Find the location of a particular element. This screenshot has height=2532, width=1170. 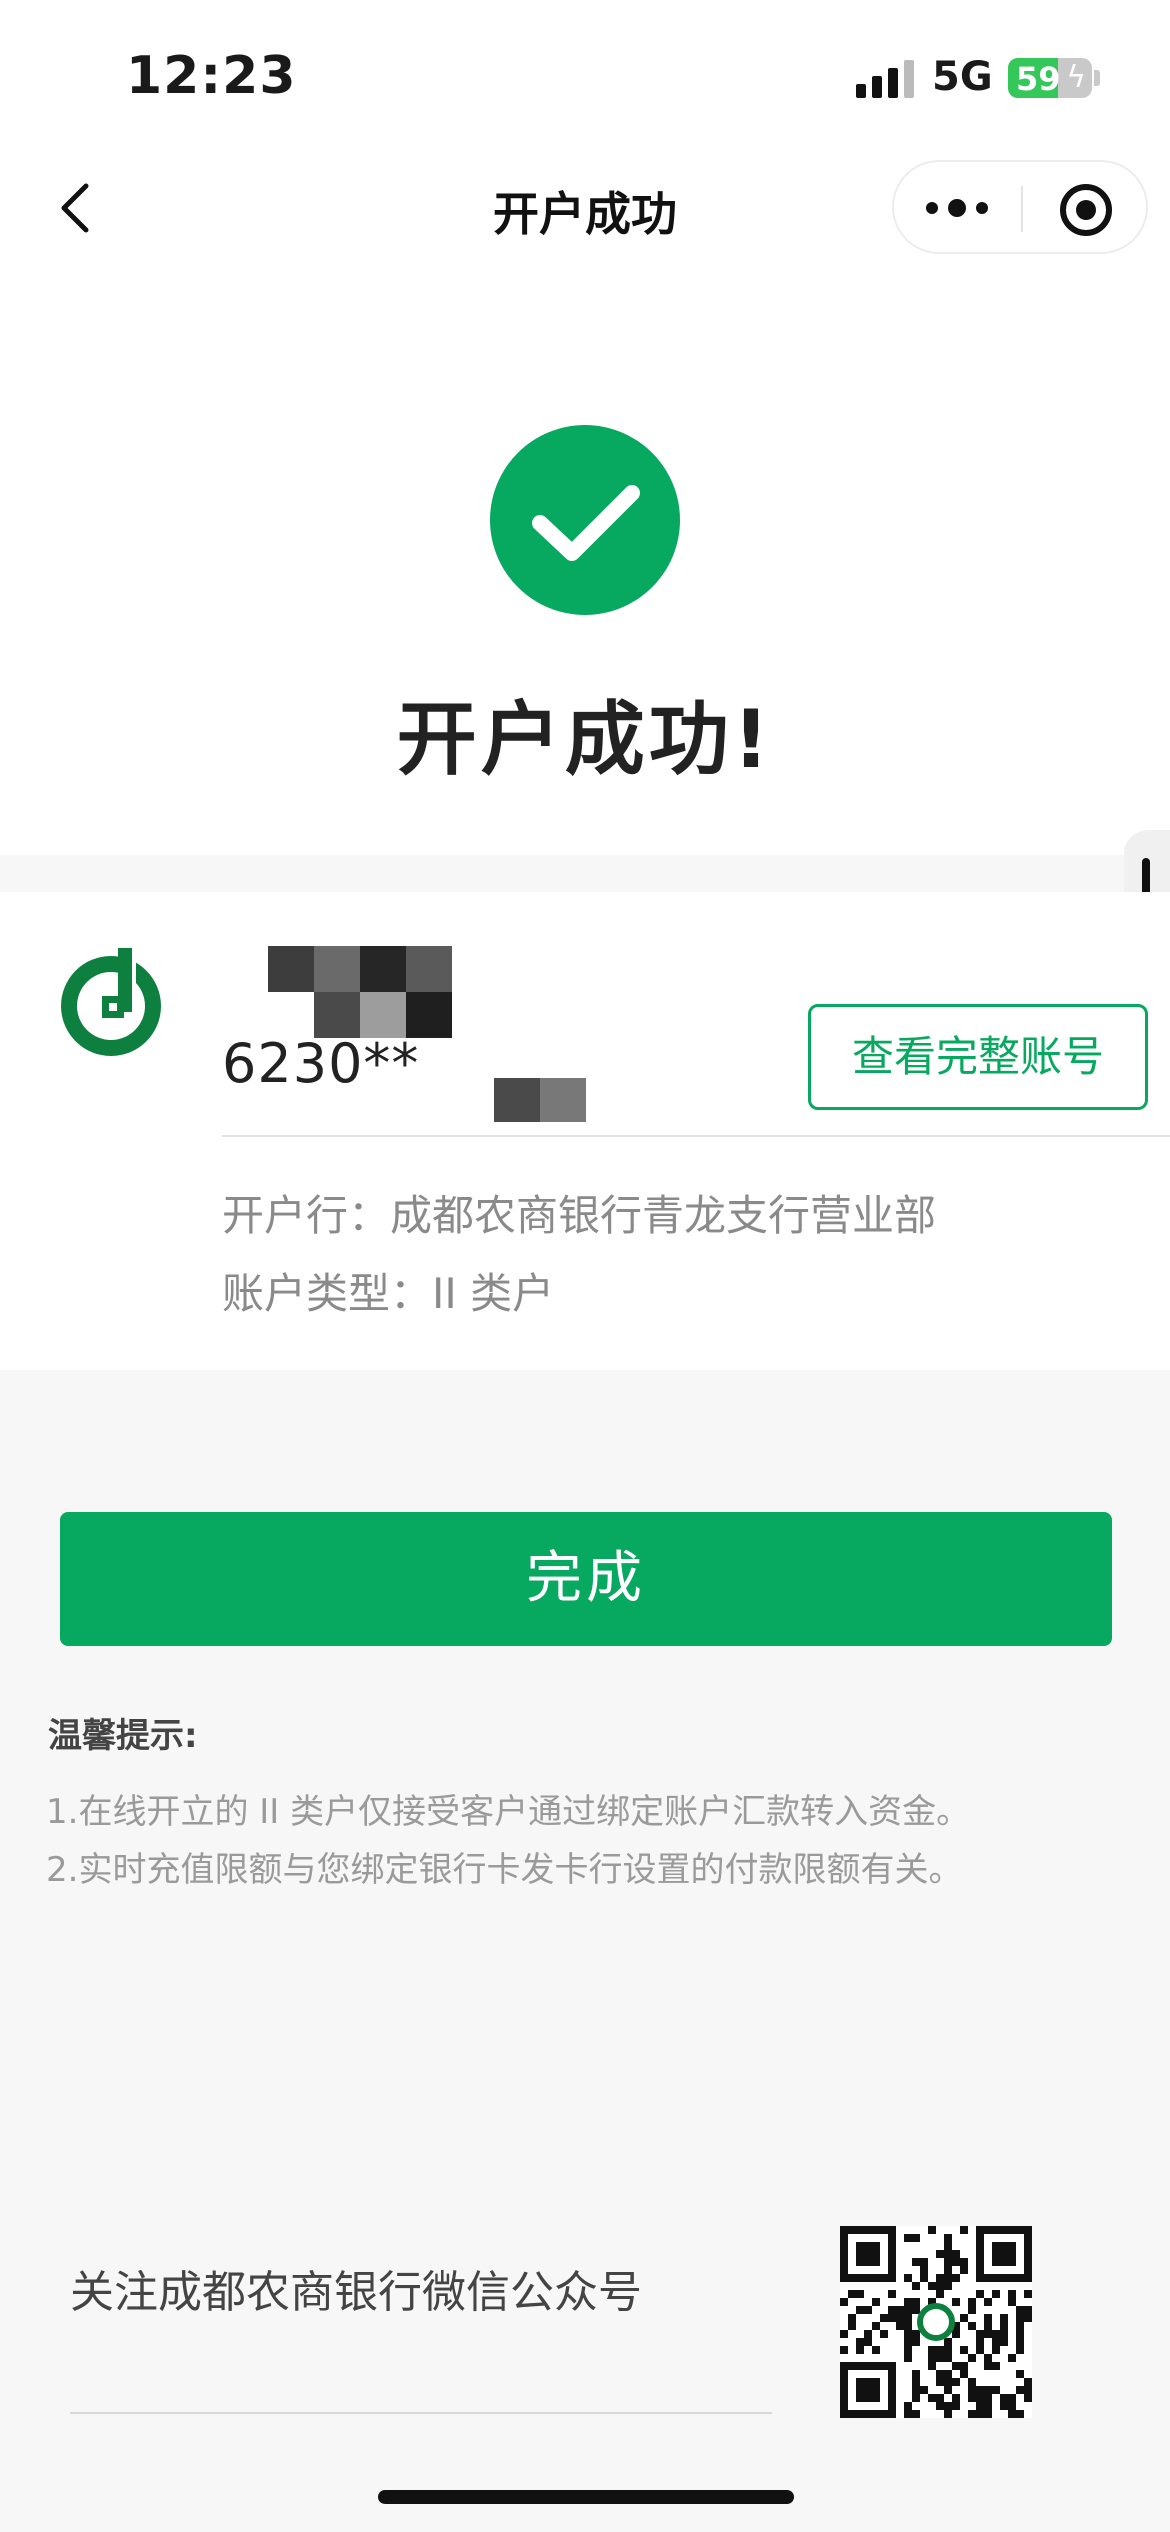

signal-icon is located at coordinates (885, 79).